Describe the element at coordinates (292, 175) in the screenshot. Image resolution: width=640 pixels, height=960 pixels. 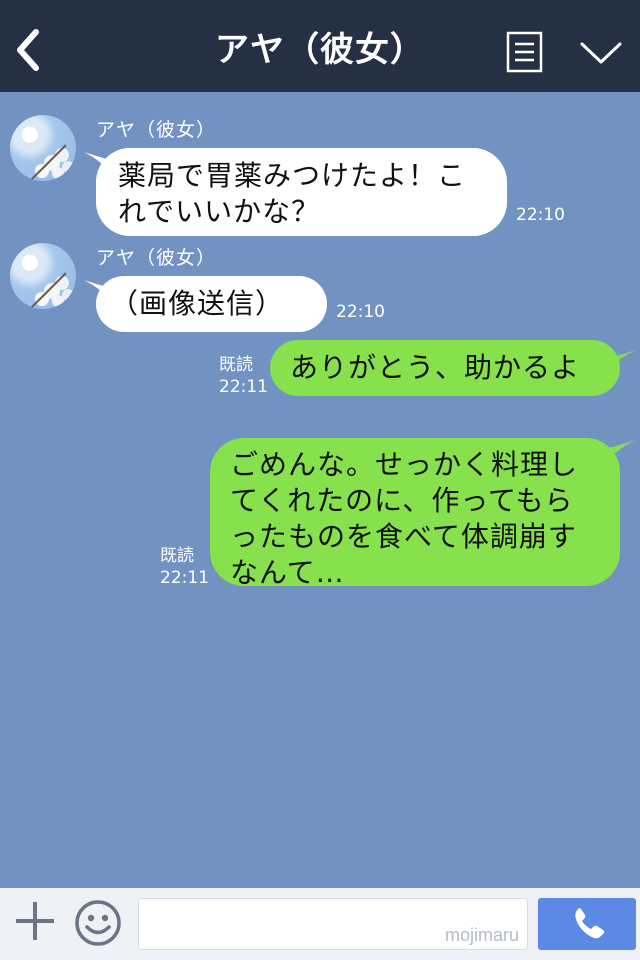
I see `message-line: 薬局で胃薬みつけたよ！こ` at that location.